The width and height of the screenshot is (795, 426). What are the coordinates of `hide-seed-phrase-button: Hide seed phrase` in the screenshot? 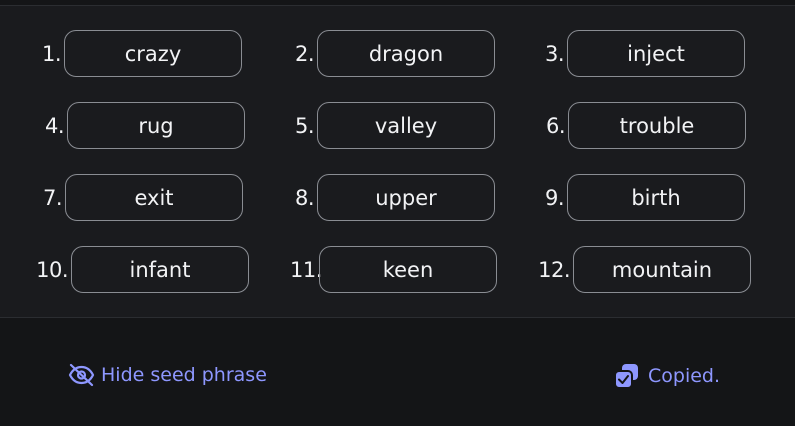 It's located at (167, 375).